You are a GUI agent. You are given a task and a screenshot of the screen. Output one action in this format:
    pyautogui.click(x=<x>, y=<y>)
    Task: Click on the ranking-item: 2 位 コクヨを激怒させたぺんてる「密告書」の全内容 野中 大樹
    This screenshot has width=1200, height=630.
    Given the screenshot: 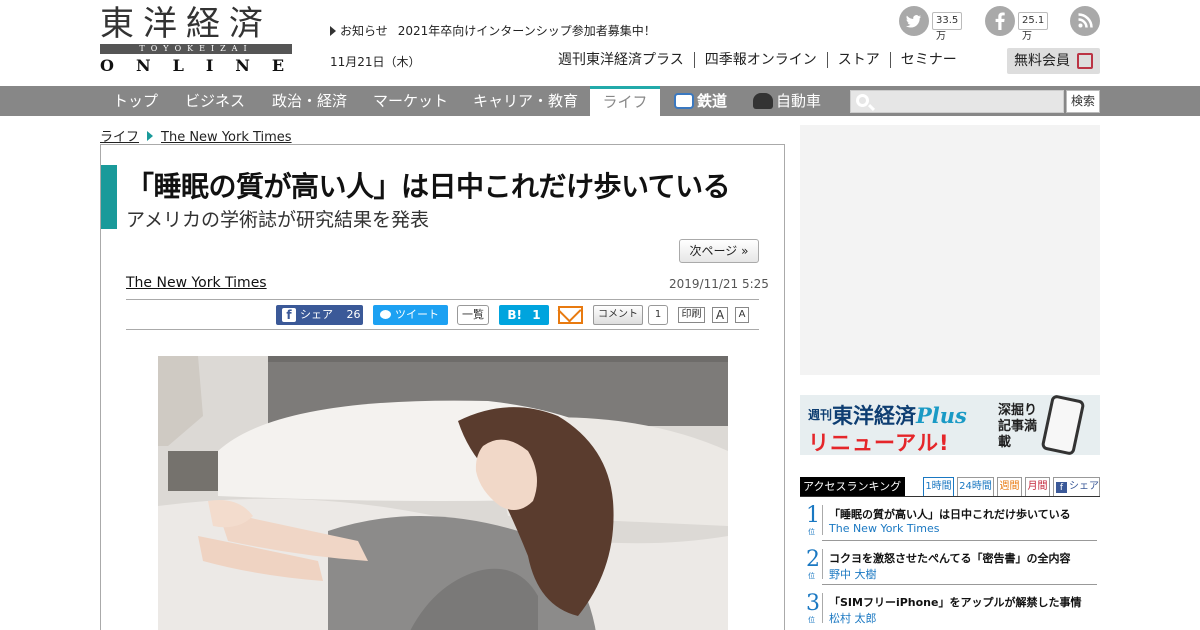 What is the action you would take?
    pyautogui.click(x=950, y=565)
    